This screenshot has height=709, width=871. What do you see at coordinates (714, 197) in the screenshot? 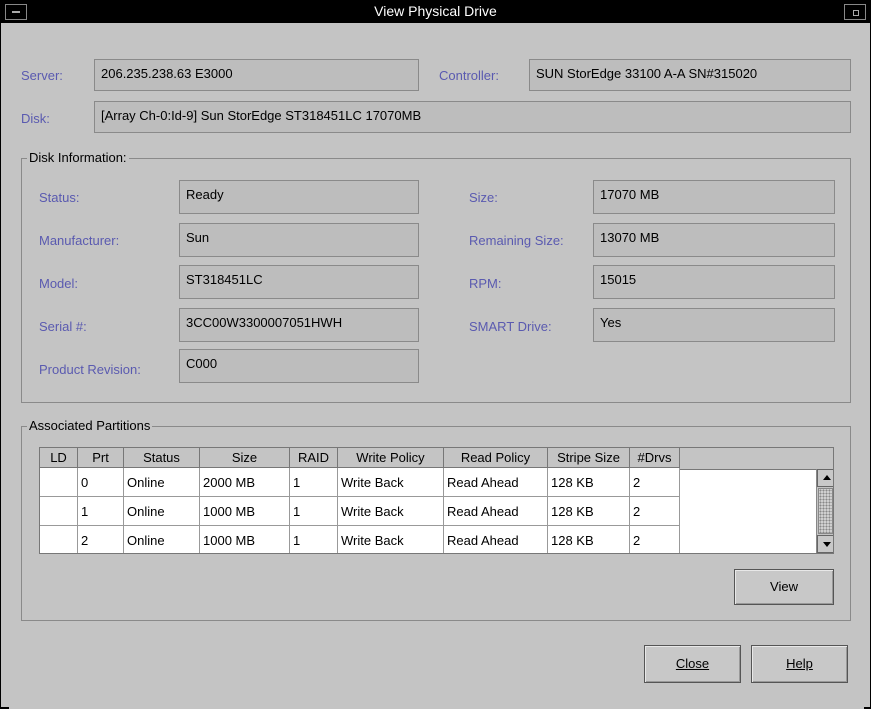
I see `size-field: 17070 MB` at bounding box center [714, 197].